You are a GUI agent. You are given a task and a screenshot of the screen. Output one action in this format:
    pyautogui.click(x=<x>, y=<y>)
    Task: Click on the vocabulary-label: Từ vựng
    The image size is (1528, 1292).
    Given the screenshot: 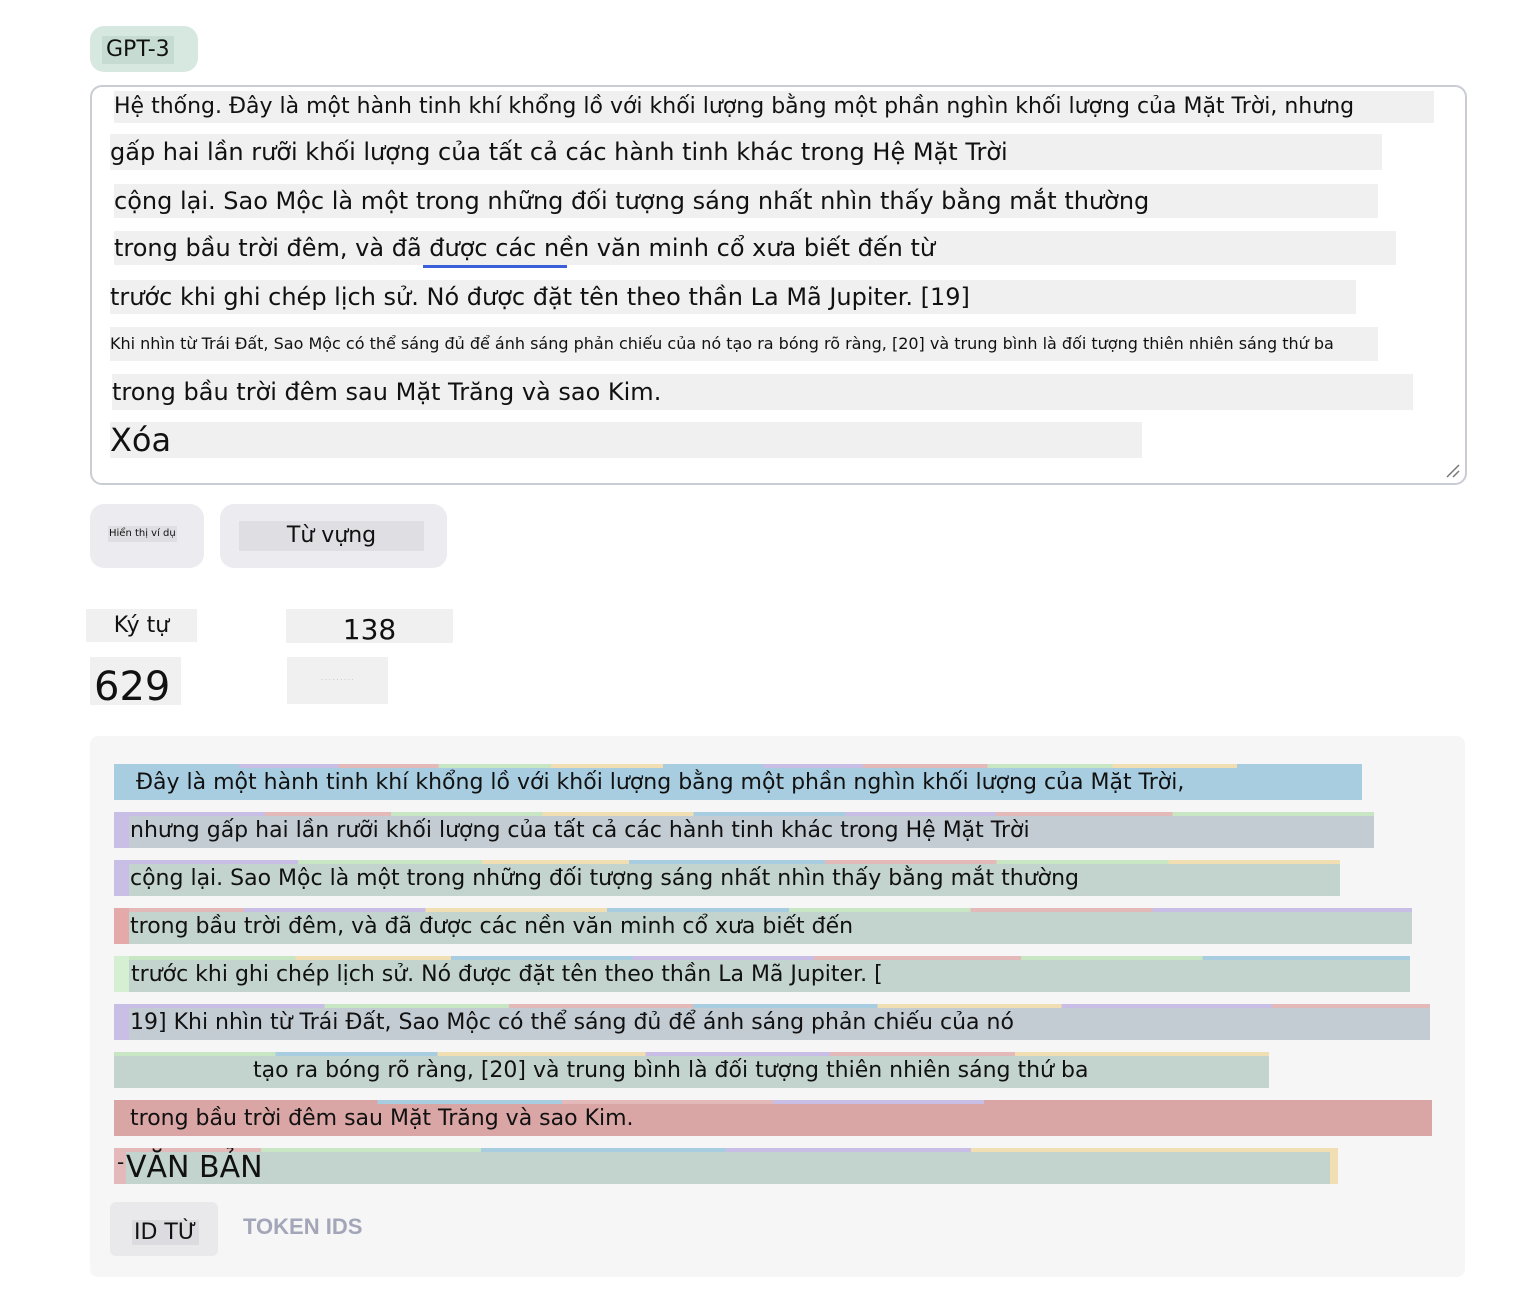 What is the action you would take?
    pyautogui.click(x=331, y=536)
    